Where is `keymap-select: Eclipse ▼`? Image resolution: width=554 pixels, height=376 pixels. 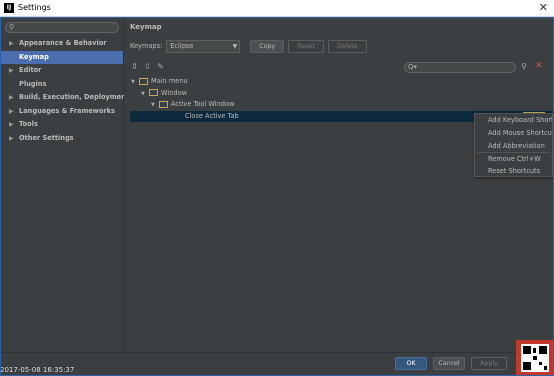
keymap-select: Eclipse ▼ is located at coordinates (203, 46).